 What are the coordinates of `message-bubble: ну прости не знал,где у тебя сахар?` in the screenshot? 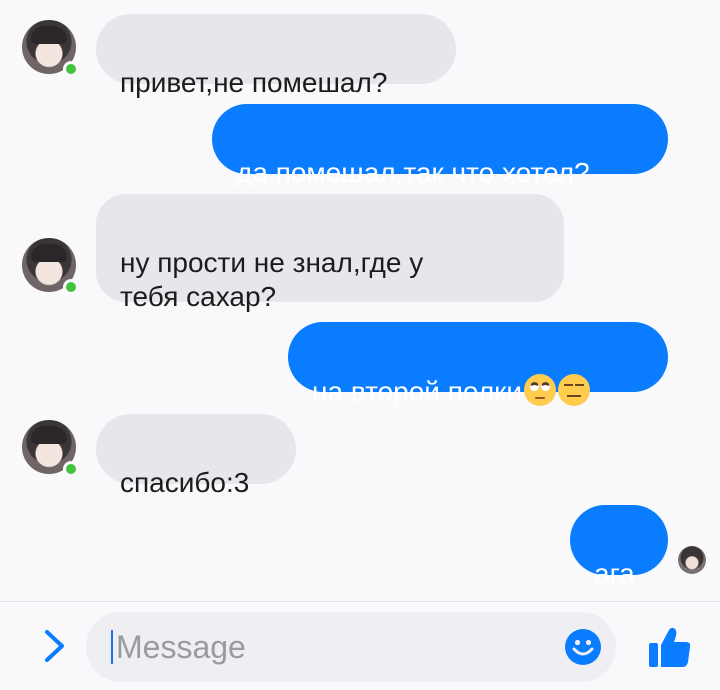 It's located at (330, 253).